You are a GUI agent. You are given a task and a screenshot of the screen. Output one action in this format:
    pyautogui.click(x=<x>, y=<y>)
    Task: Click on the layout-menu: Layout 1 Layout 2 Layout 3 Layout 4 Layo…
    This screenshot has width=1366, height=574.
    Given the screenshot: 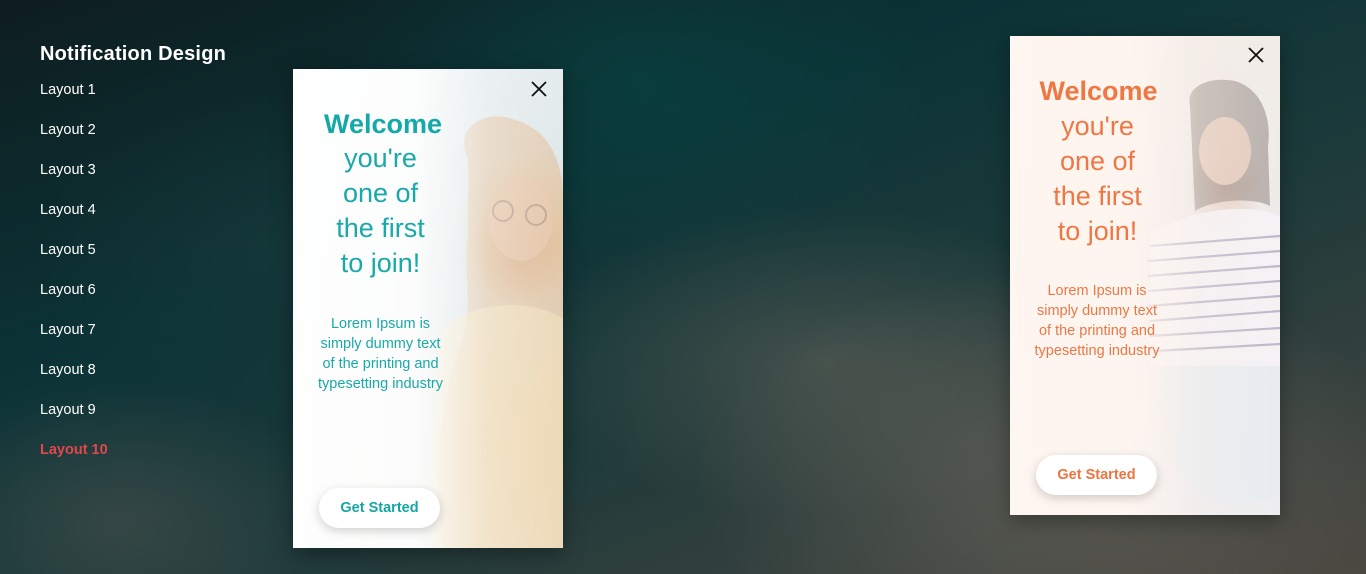 What is the action you would take?
    pyautogui.click(x=133, y=280)
    